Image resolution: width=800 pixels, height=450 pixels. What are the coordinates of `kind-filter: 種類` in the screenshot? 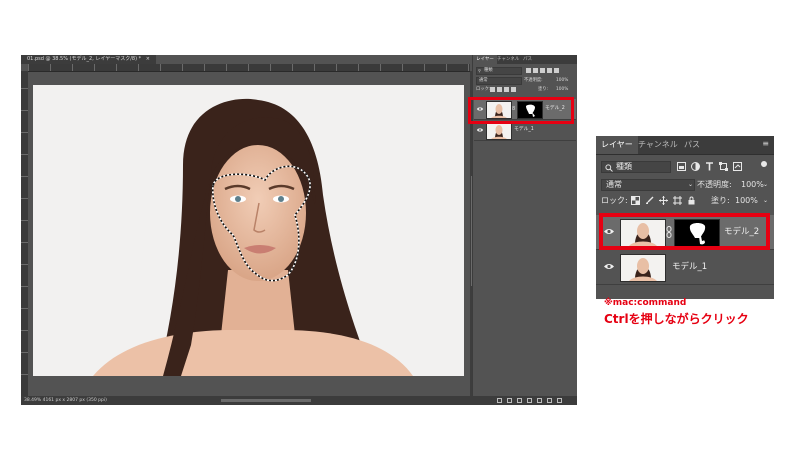 It's located at (636, 167).